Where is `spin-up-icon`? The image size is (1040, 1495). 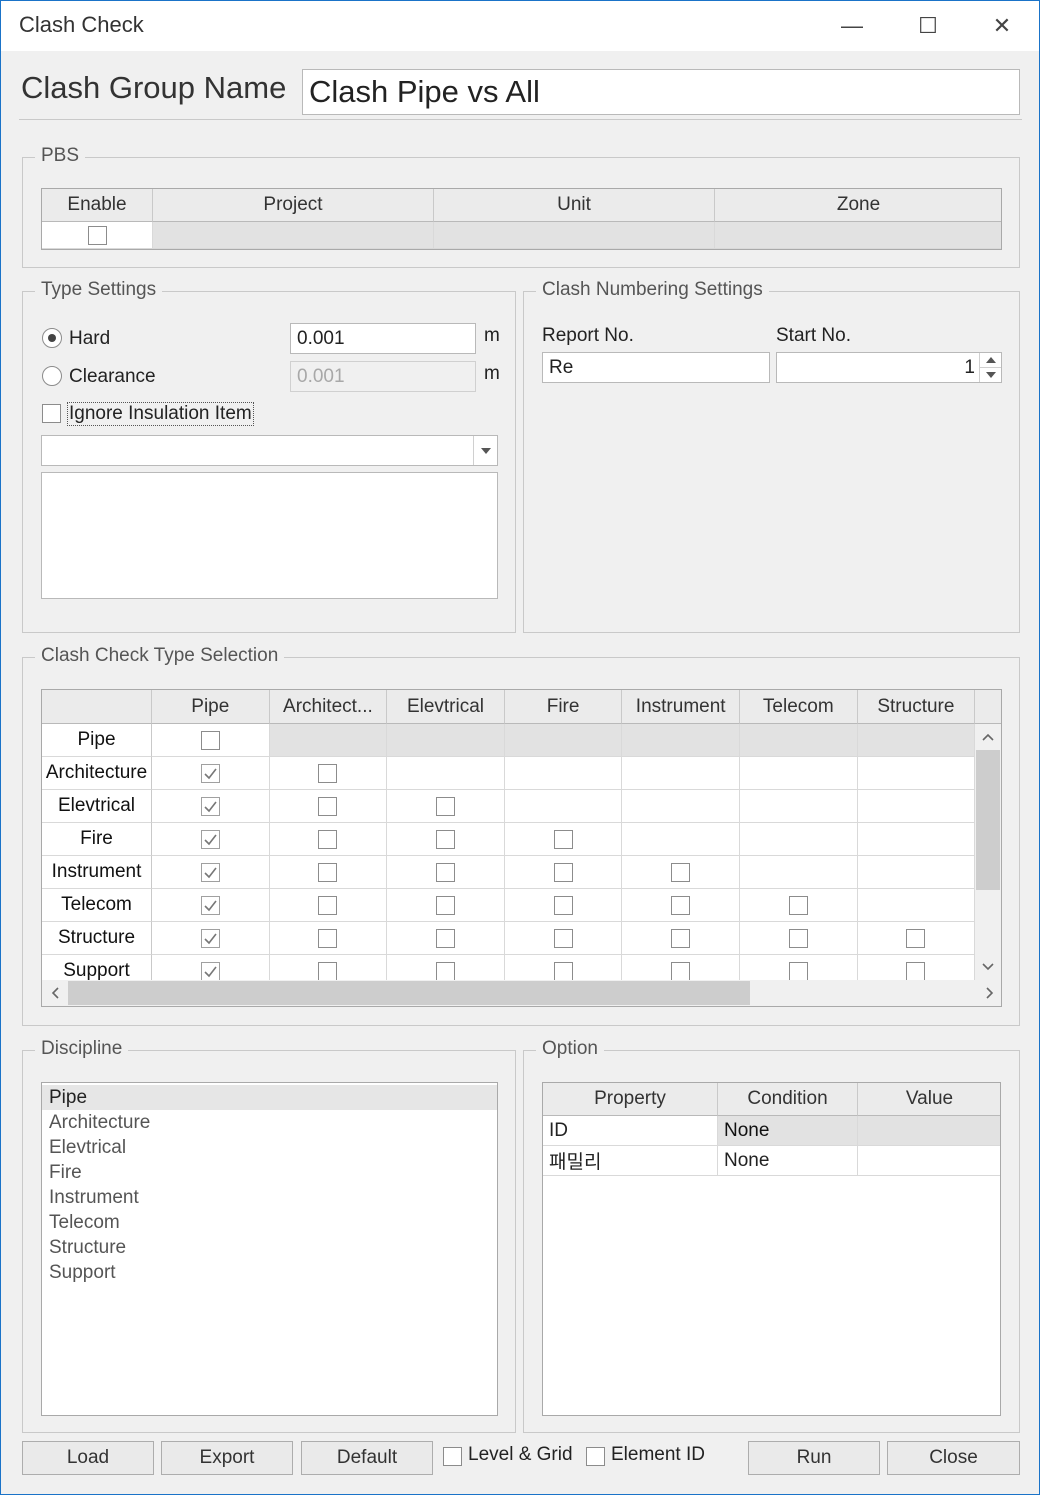 spin-up-icon is located at coordinates (990, 360).